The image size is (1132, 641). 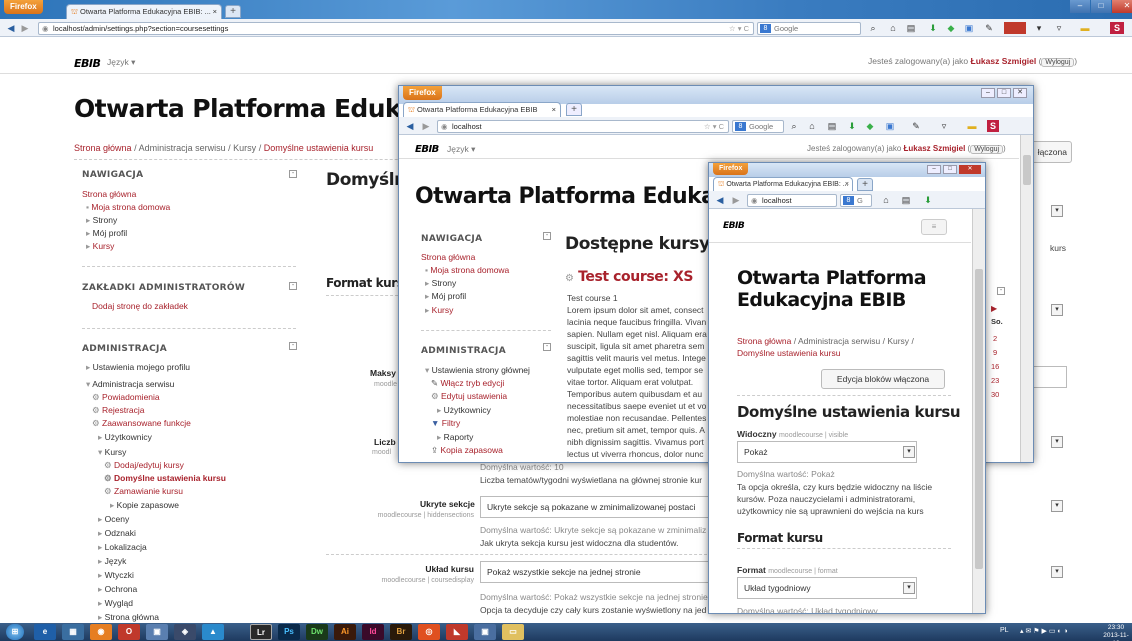 I want to click on folder-icon: ▭, so click(x=513, y=632).